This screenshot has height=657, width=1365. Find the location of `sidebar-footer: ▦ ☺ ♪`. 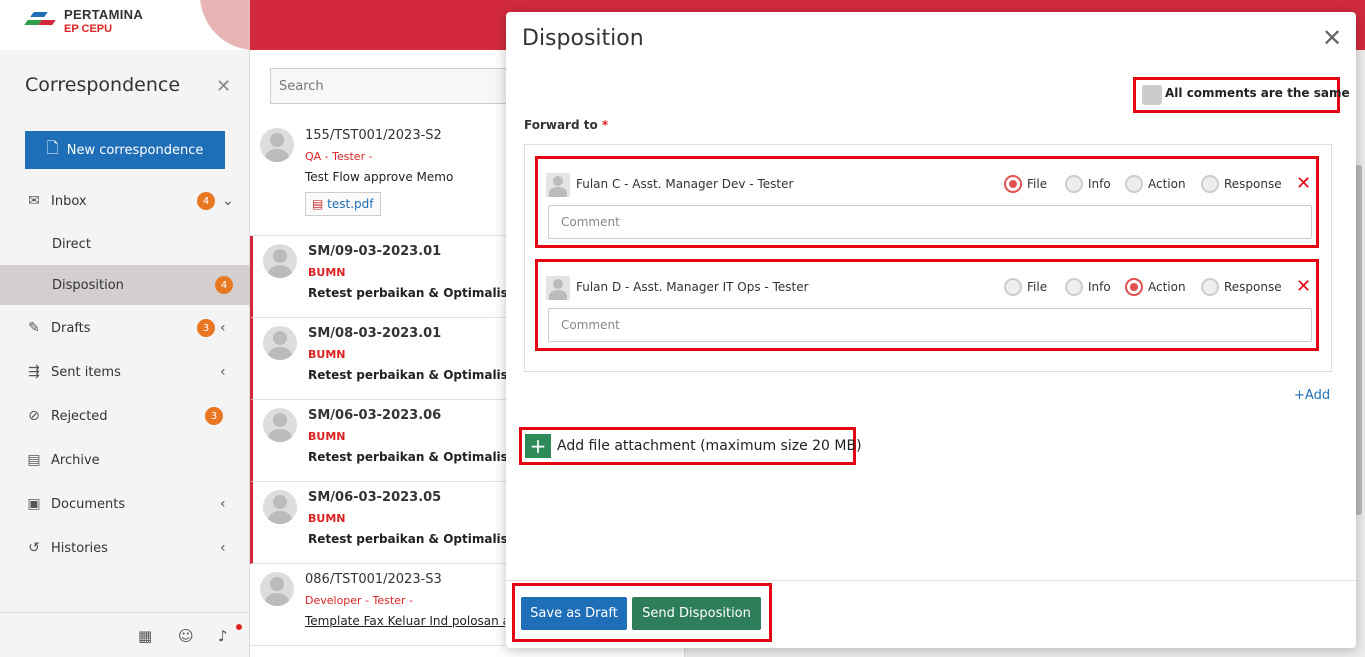

sidebar-footer: ▦ ☺ ♪ is located at coordinates (125, 634).